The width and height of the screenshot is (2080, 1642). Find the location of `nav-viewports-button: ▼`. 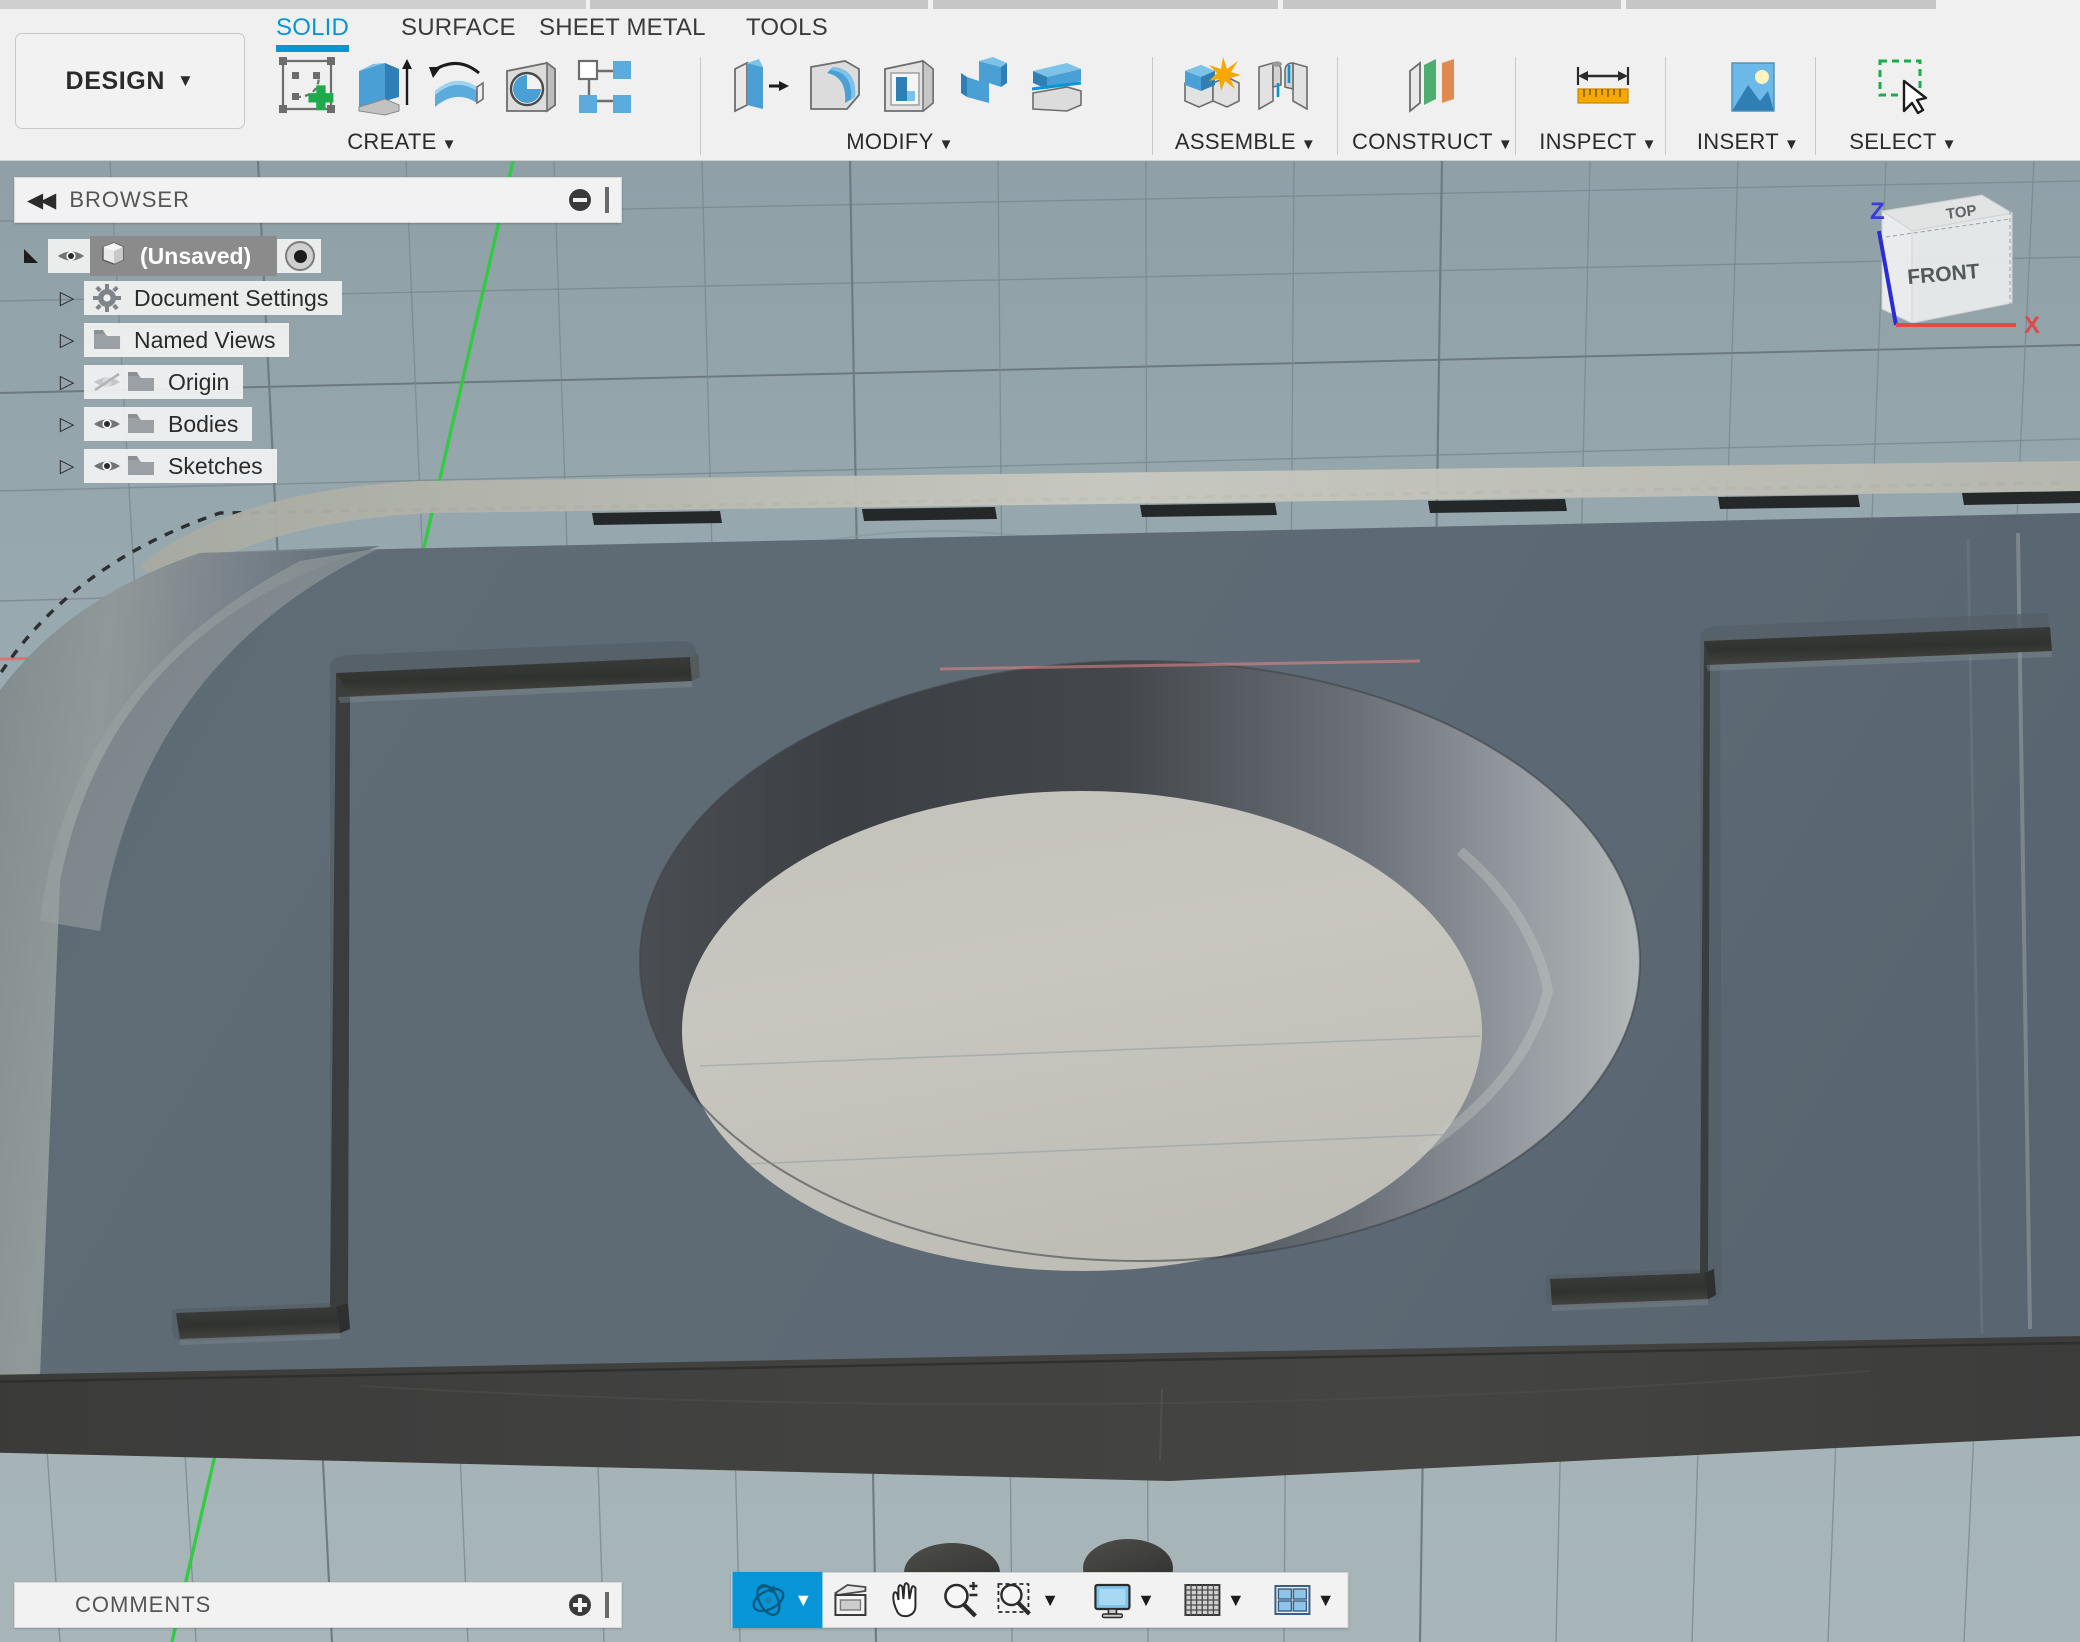

nav-viewports-button: ▼ is located at coordinates (1304, 1600).